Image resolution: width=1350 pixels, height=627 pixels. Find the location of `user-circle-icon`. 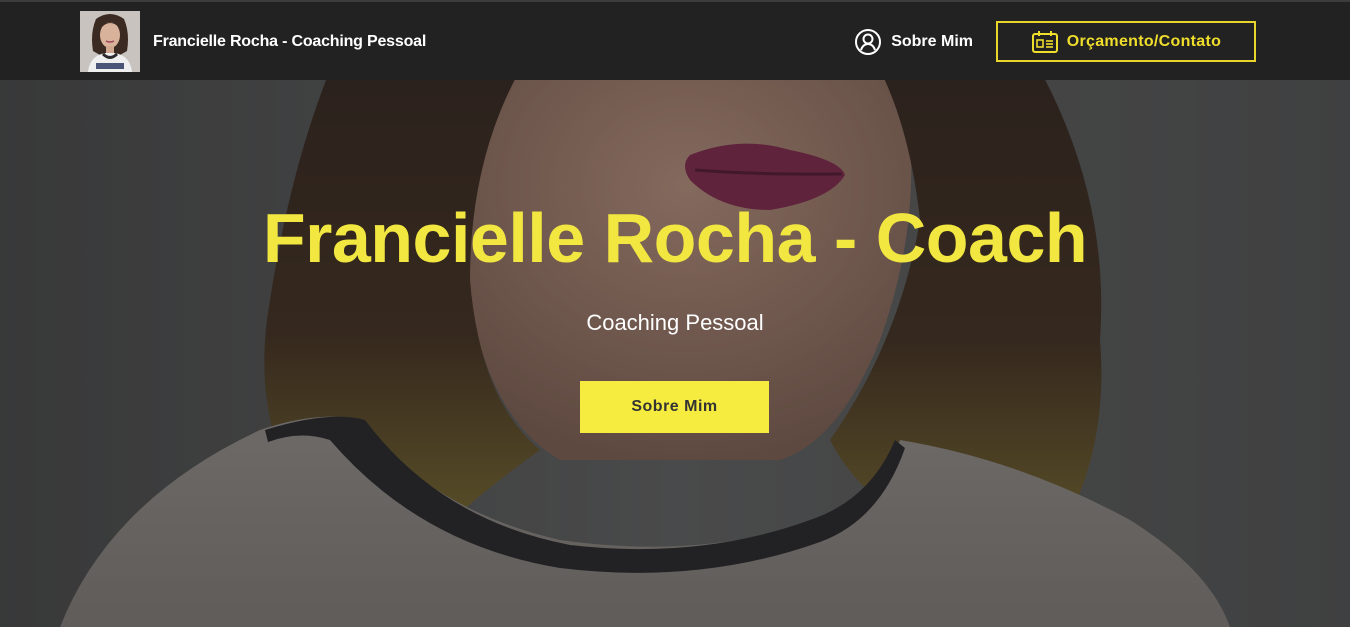

user-circle-icon is located at coordinates (872, 42).